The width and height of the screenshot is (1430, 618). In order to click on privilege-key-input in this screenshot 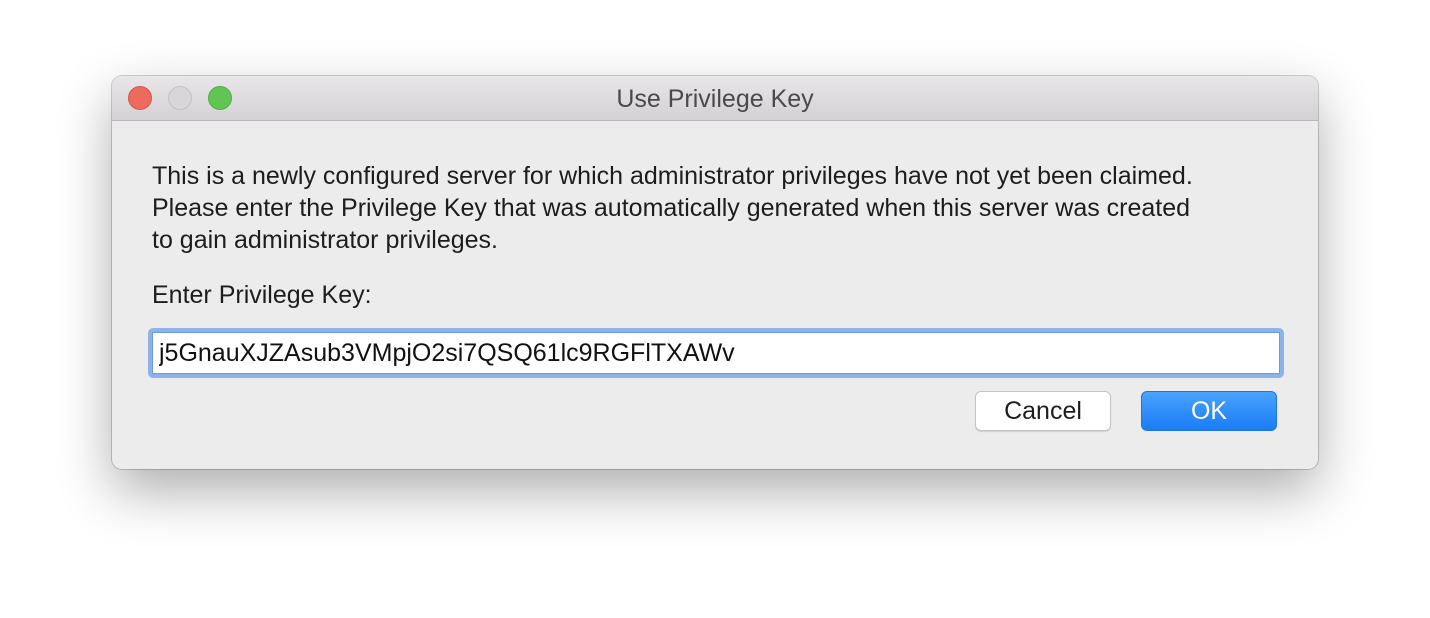, I will do `click(716, 353)`.